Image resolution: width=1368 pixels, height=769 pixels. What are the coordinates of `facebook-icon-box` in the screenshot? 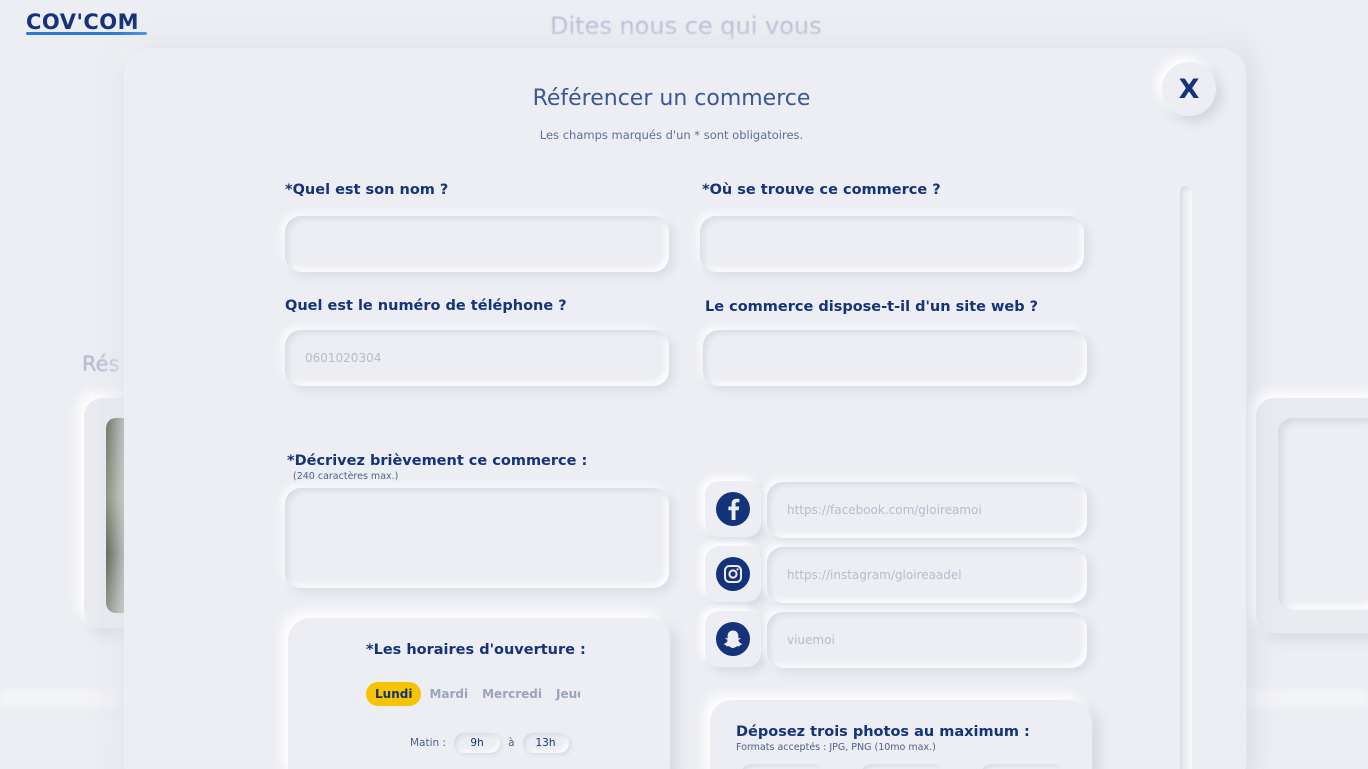 It's located at (733, 509).